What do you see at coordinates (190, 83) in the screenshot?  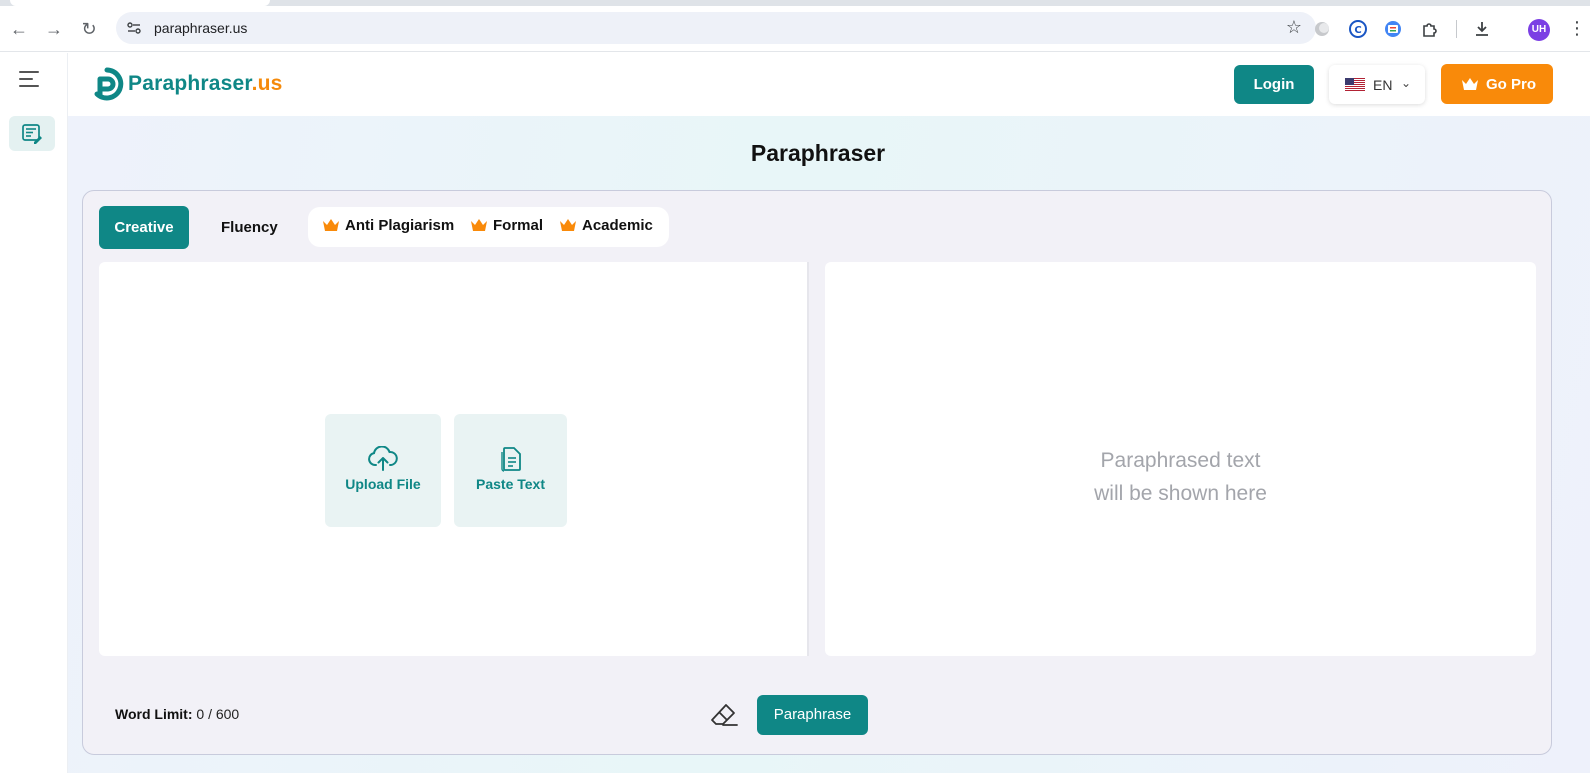 I see `logo-main: Paraphraser` at bounding box center [190, 83].